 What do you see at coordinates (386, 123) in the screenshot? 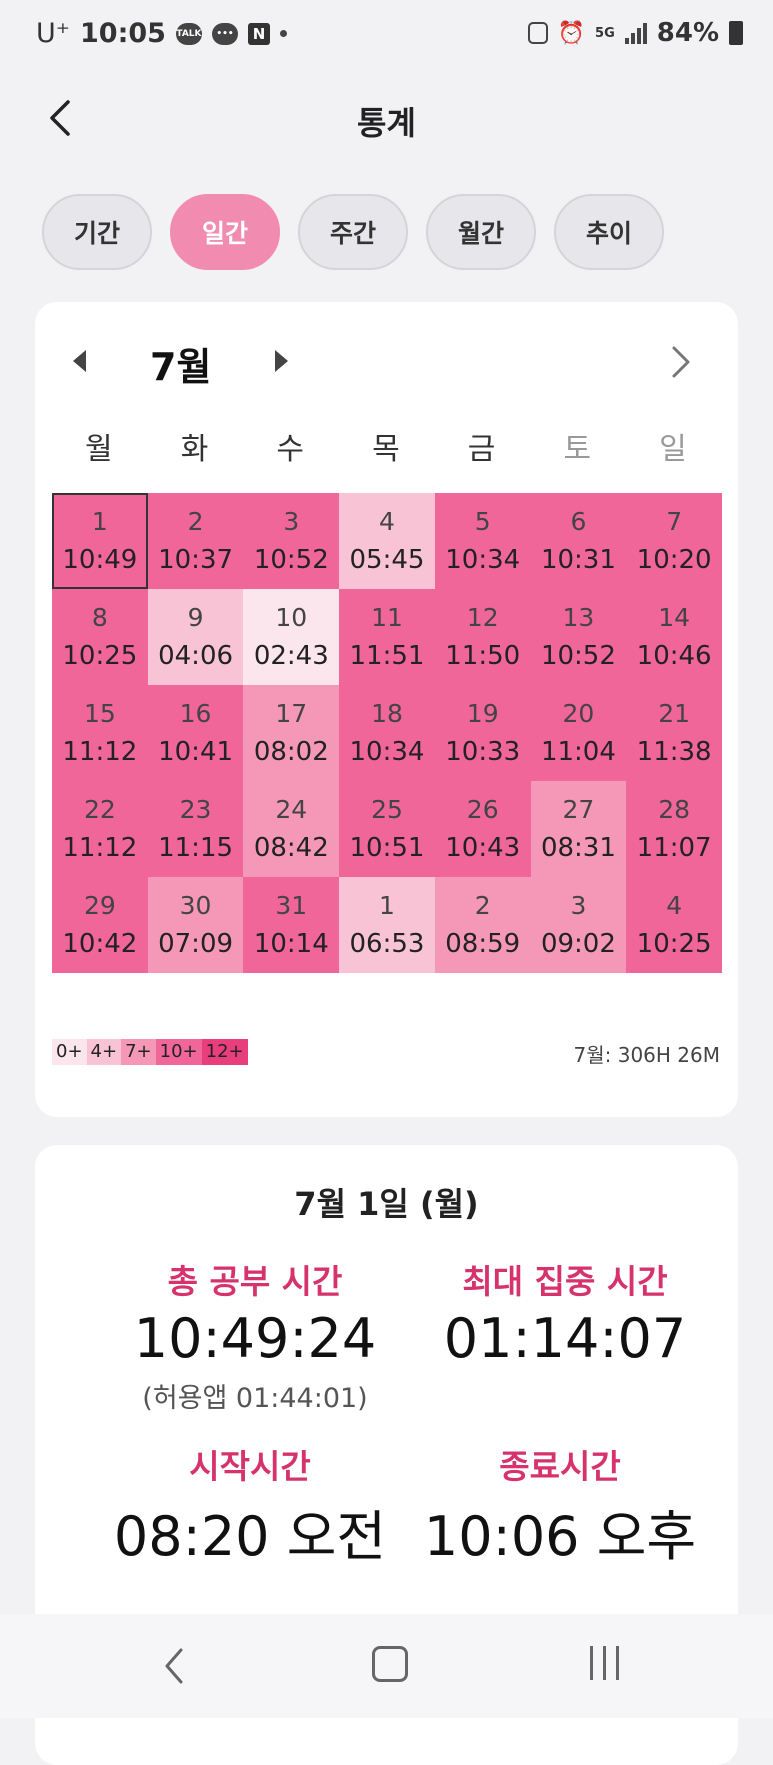
I see `page-title: 통계` at bounding box center [386, 123].